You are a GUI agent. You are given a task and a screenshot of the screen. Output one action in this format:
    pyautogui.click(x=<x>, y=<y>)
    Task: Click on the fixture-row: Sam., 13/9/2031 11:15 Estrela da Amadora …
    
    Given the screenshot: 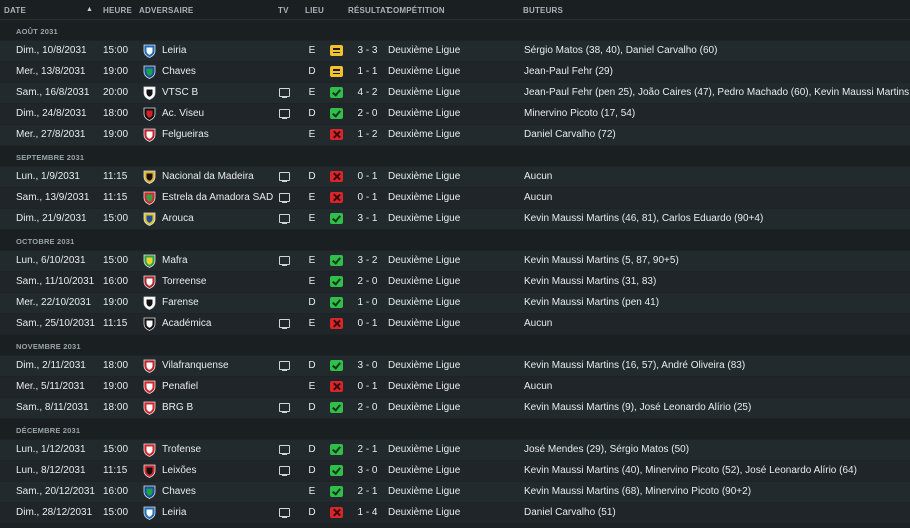 What is the action you would take?
    pyautogui.click(x=455, y=198)
    